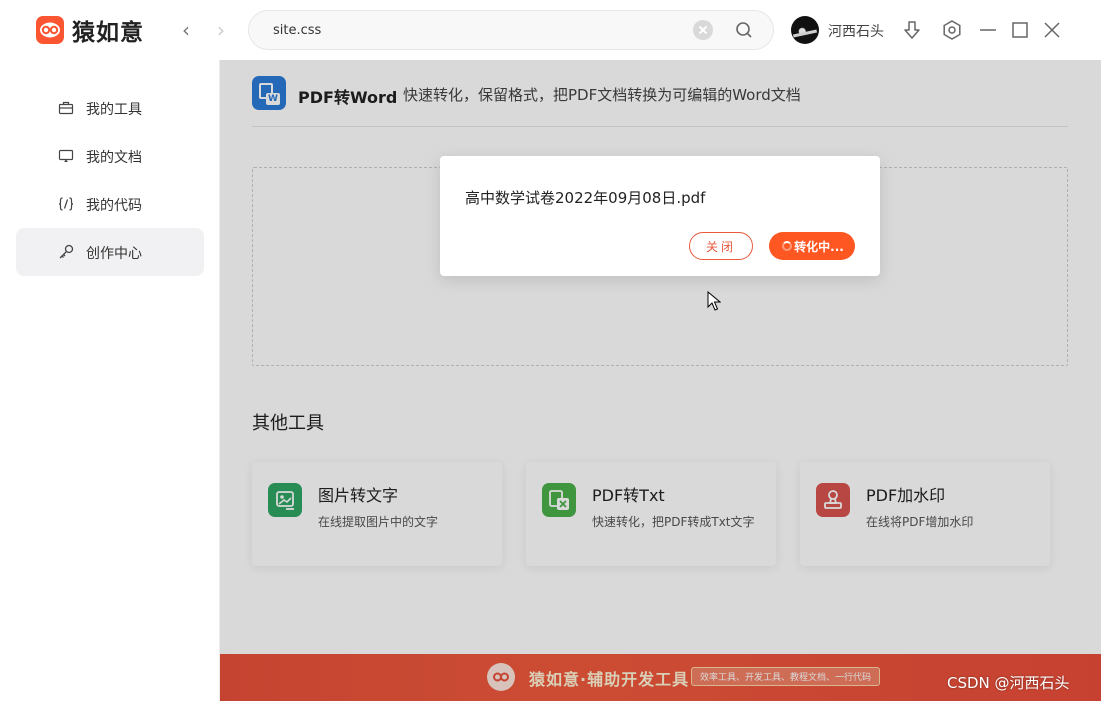 The width and height of the screenshot is (1101, 701). What do you see at coordinates (483, 30) in the screenshot?
I see `search-input` at bounding box center [483, 30].